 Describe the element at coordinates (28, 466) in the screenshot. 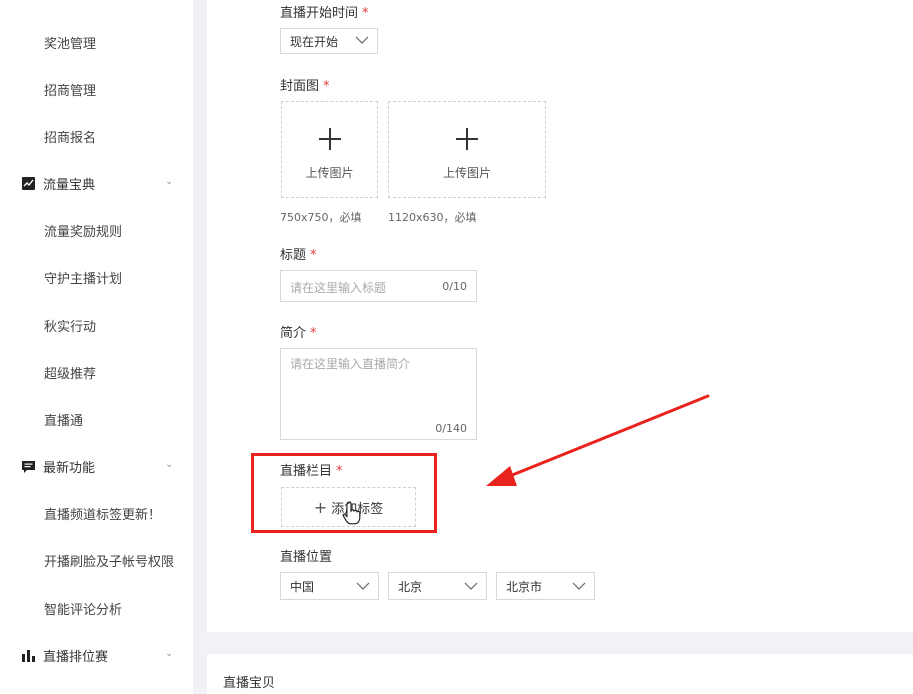

I see `message-icon` at that location.